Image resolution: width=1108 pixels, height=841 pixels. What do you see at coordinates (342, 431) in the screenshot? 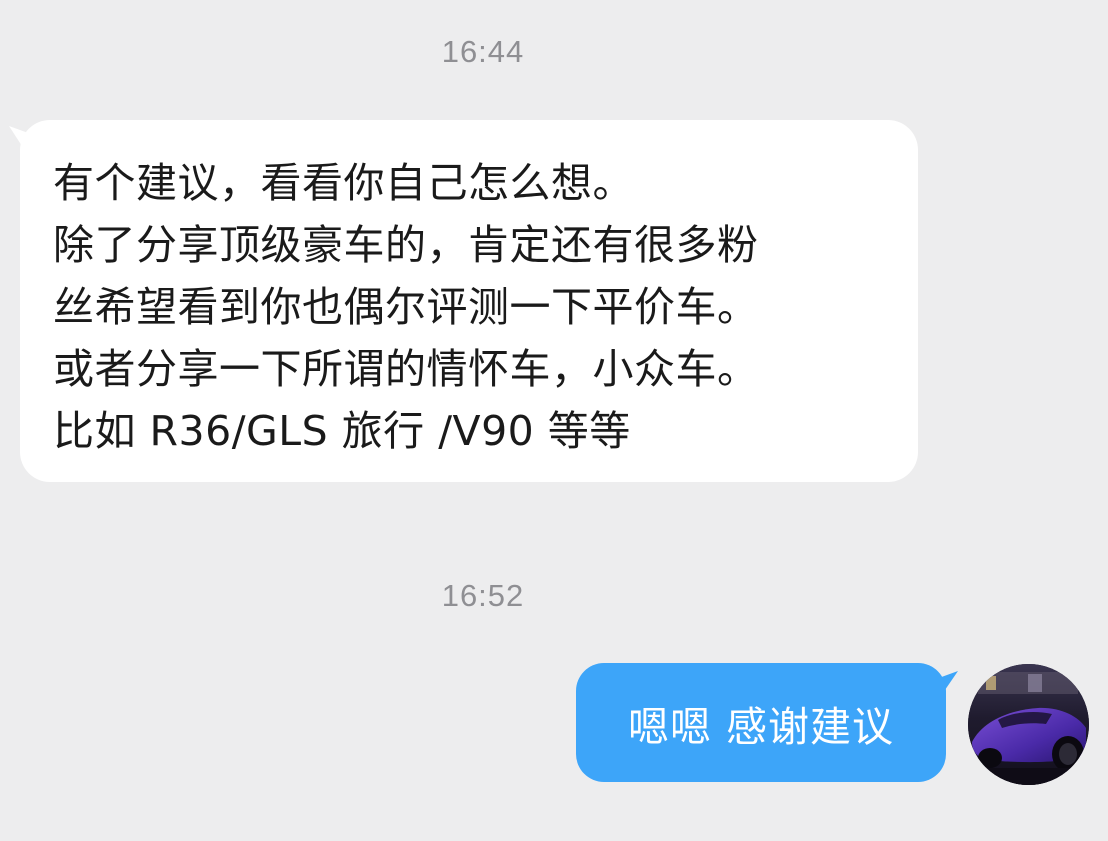
I see `message-line: 比如 R36/GLS 旅行 /V90 等等` at bounding box center [342, 431].